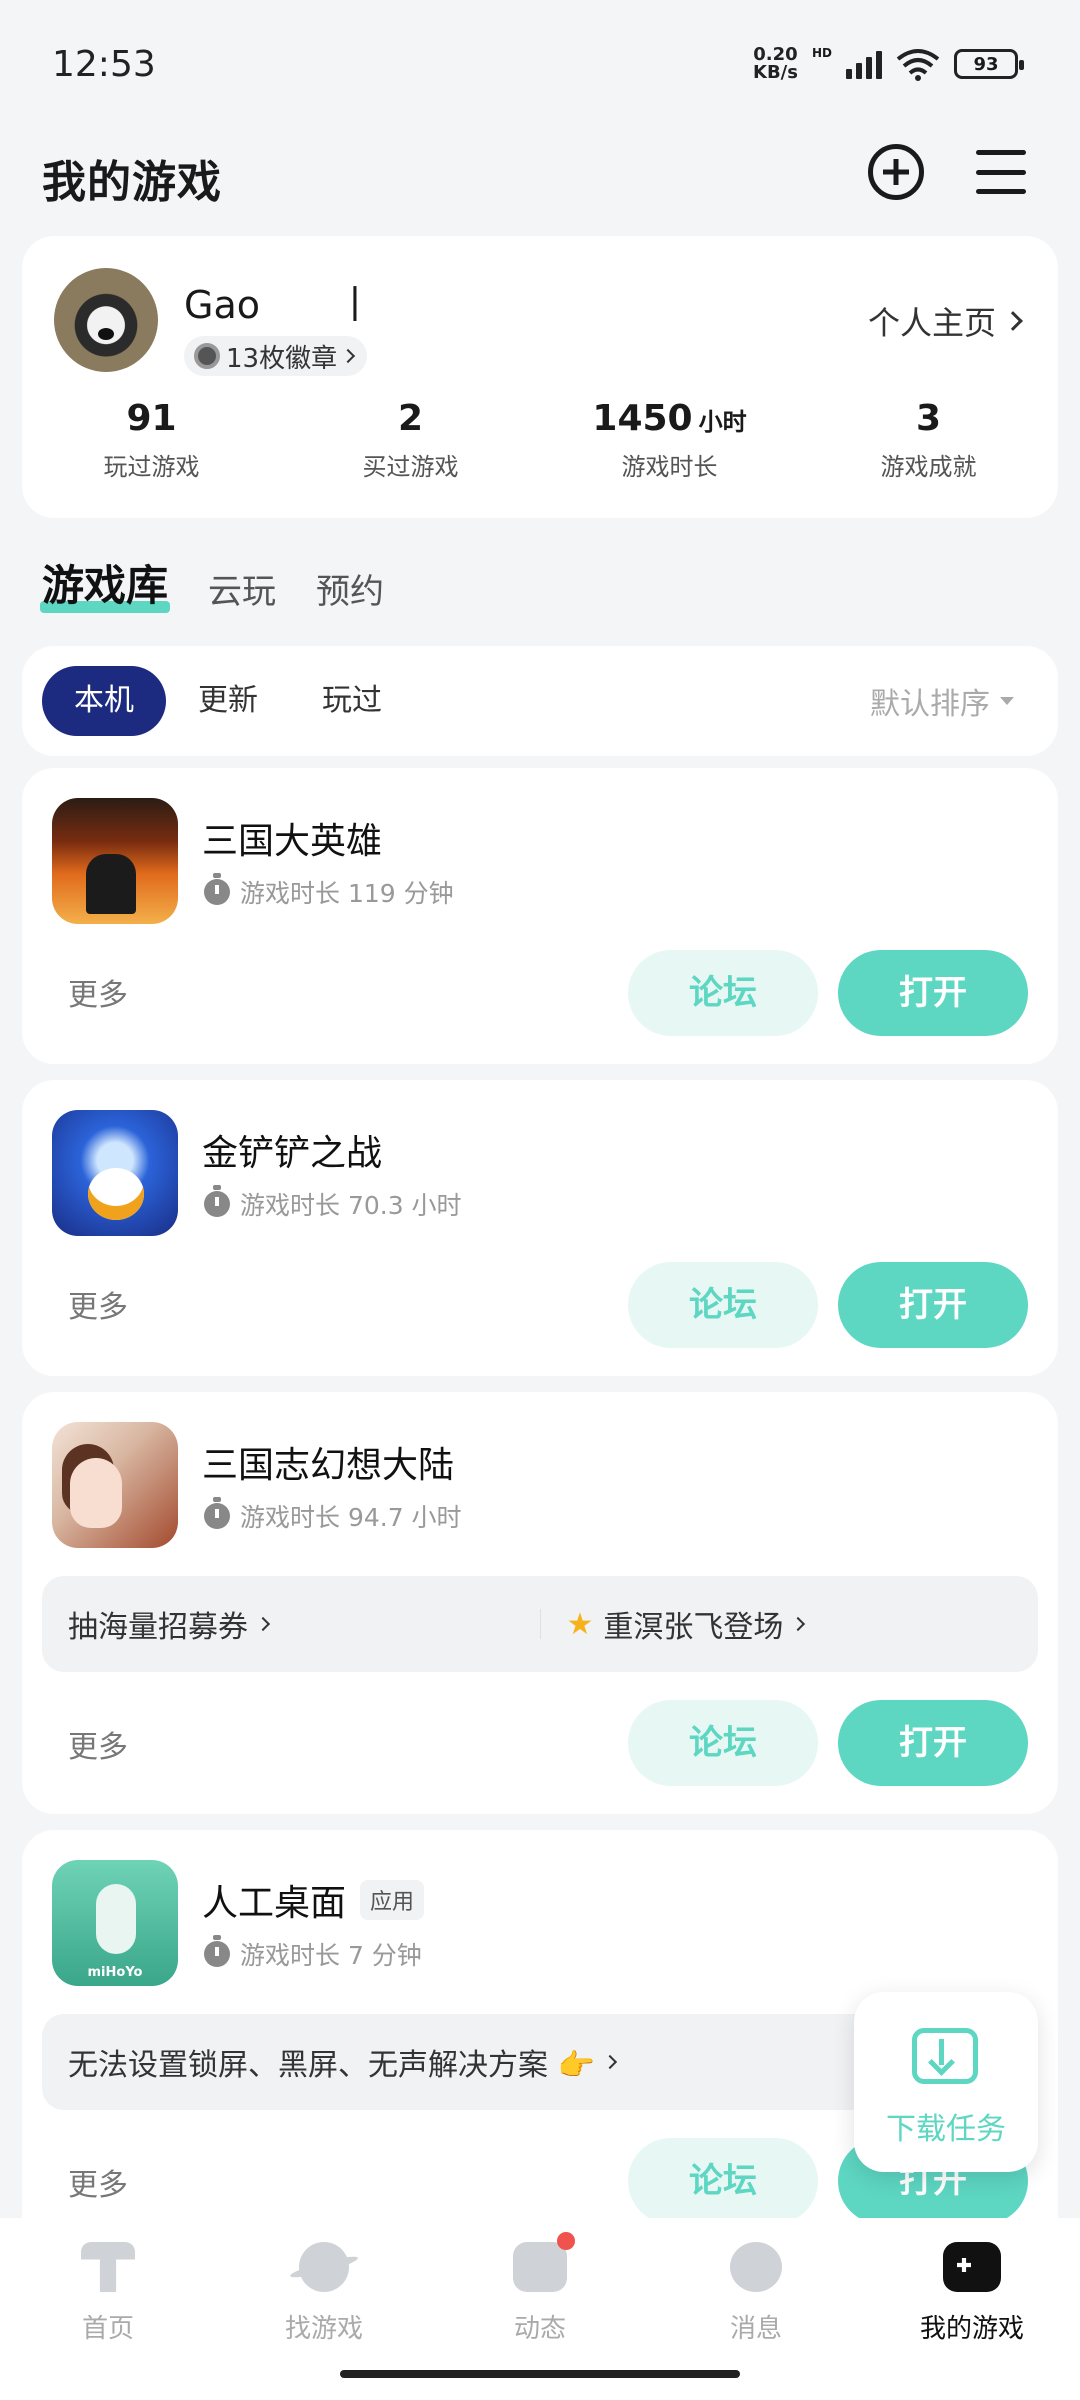 The width and height of the screenshot is (1080, 2400). Describe the element at coordinates (918, 65) in the screenshot. I see `wifi-icon` at that location.